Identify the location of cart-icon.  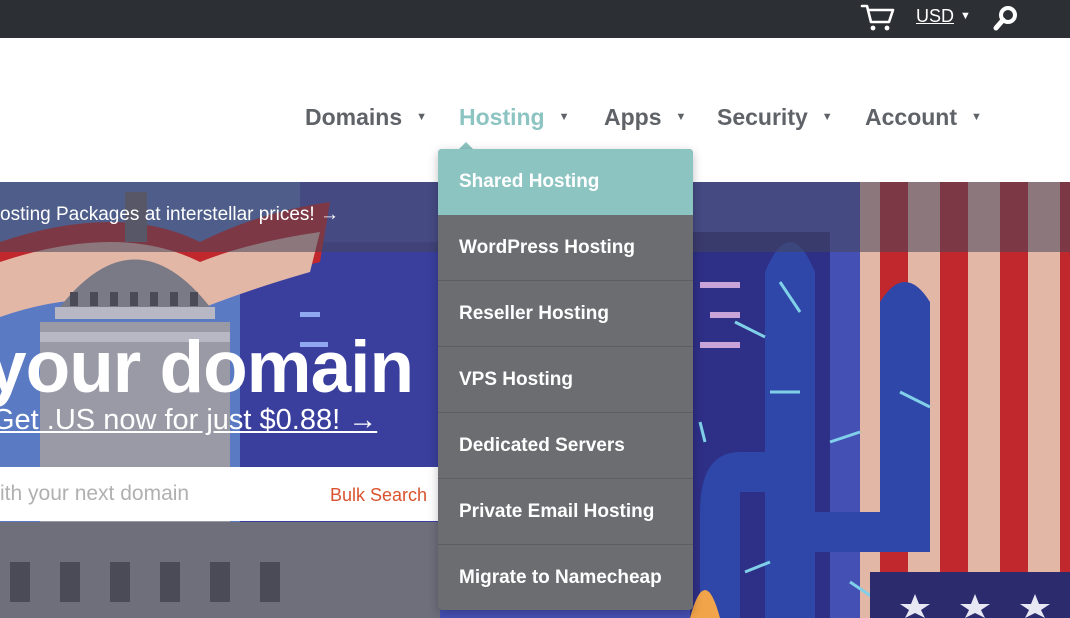
(878, 17).